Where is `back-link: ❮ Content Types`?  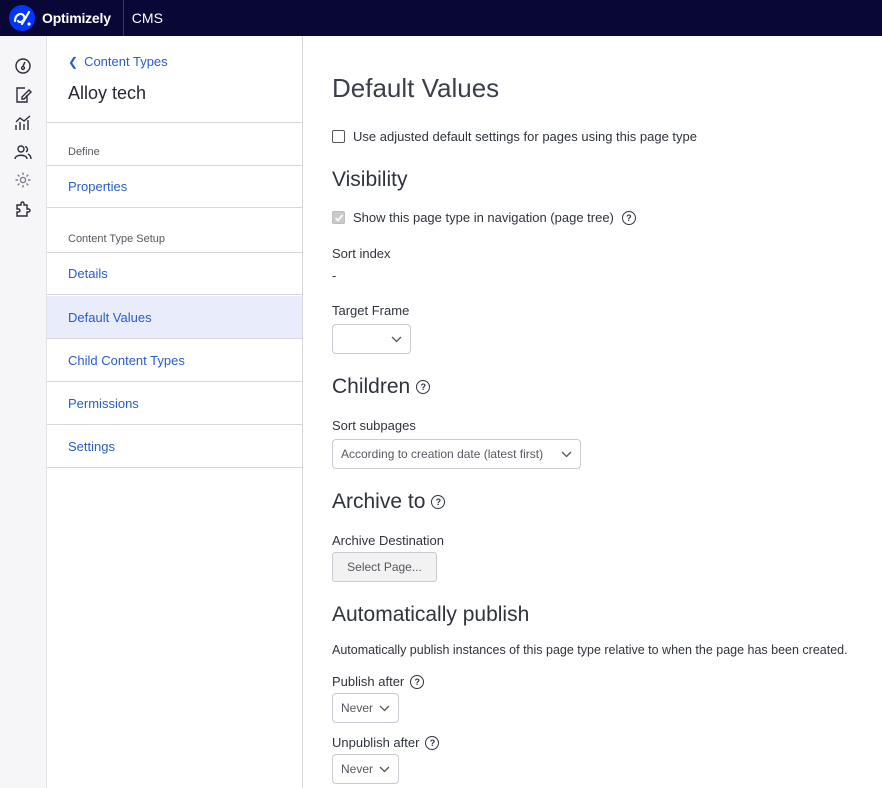 back-link: ❮ Content Types is located at coordinates (118, 61).